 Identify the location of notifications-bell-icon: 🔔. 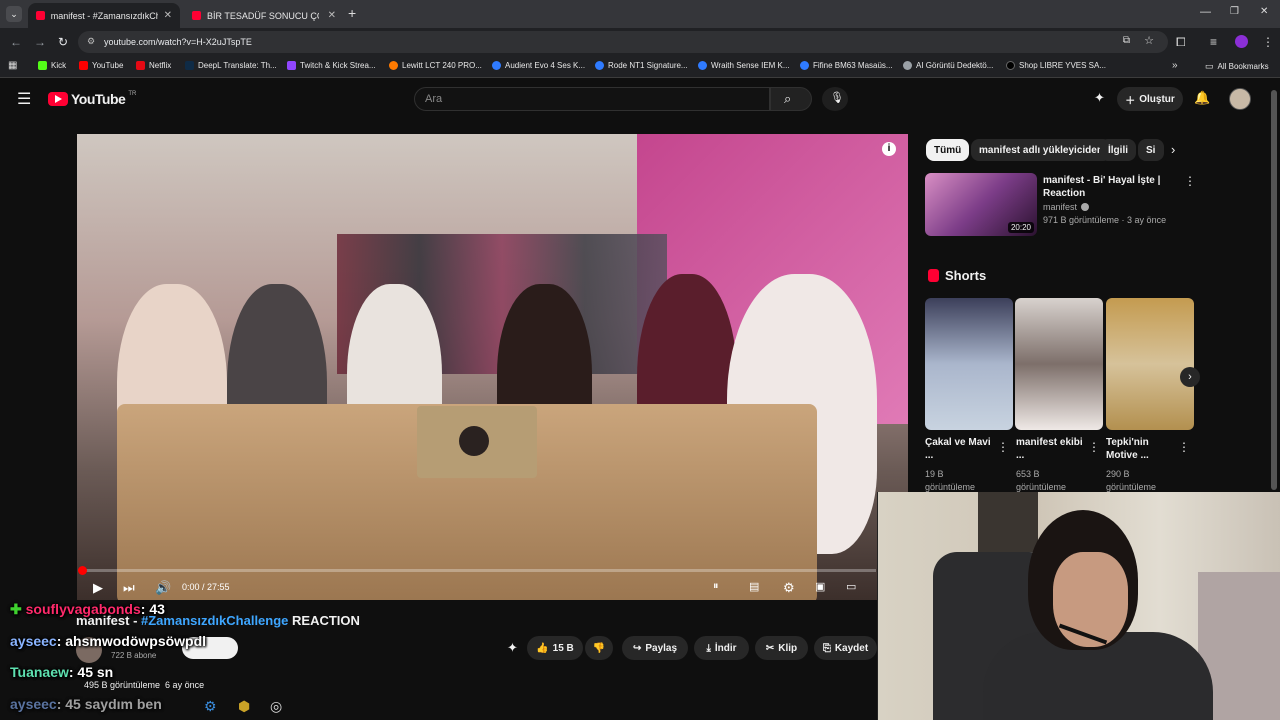
(1202, 98).